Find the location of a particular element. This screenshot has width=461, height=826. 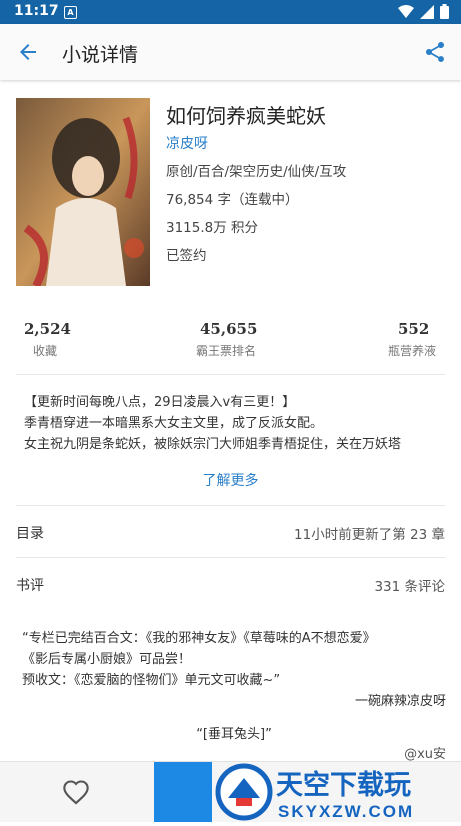

share-icon is located at coordinates (435, 52).